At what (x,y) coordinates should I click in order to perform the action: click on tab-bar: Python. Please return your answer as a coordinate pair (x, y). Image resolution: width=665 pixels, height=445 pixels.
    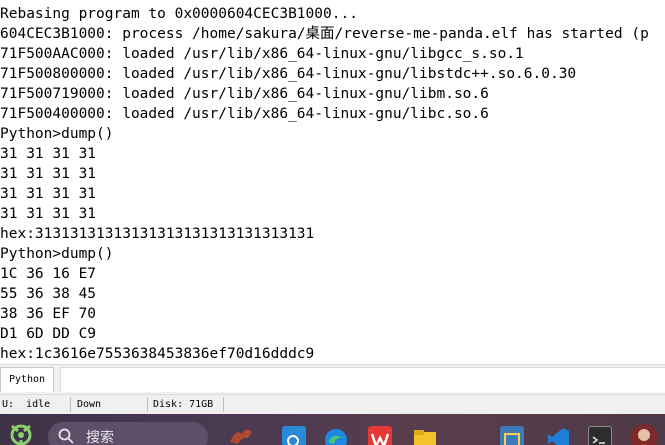
    Looking at the image, I should click on (332, 379).